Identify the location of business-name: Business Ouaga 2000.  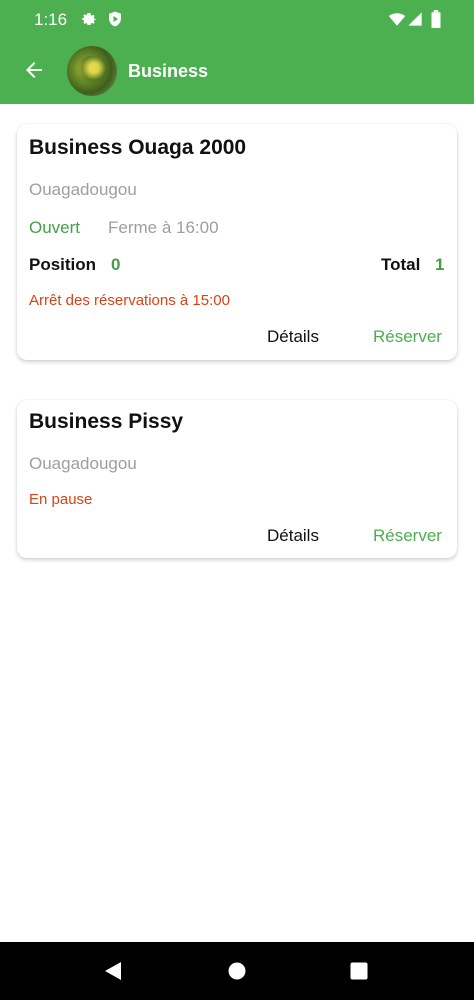
(138, 147).